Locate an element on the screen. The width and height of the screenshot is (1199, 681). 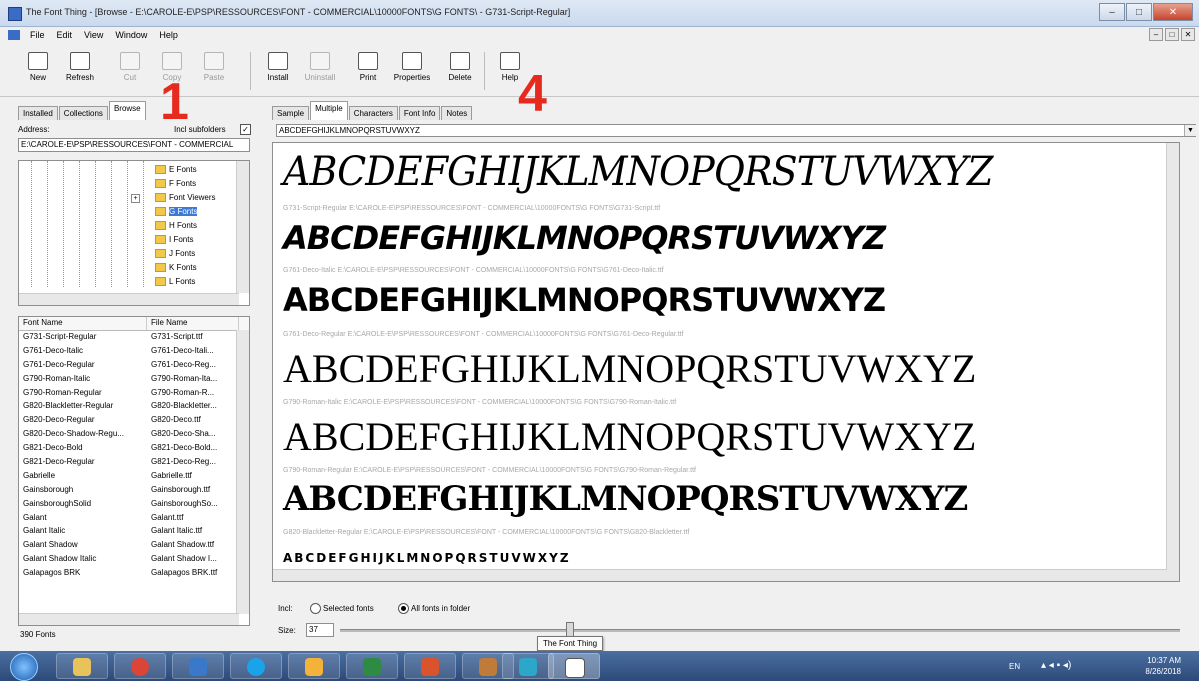
selected-fonts-radio is located at coordinates (315, 608).